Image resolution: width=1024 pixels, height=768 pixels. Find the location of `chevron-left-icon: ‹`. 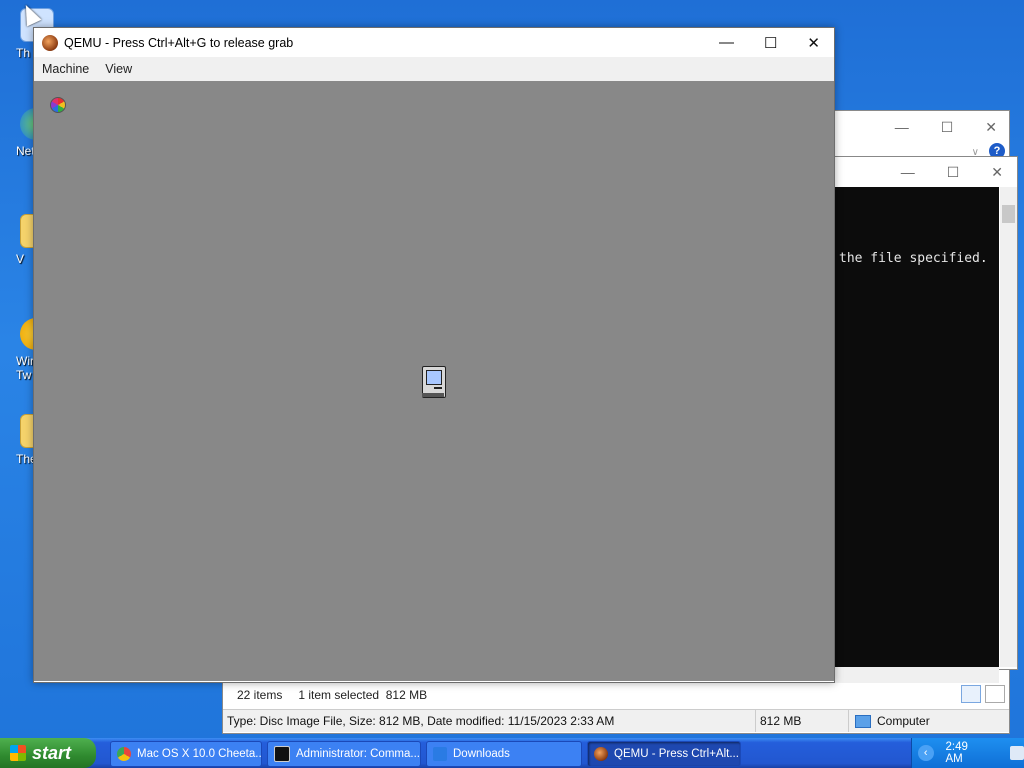

chevron-left-icon: ‹ is located at coordinates (926, 753).